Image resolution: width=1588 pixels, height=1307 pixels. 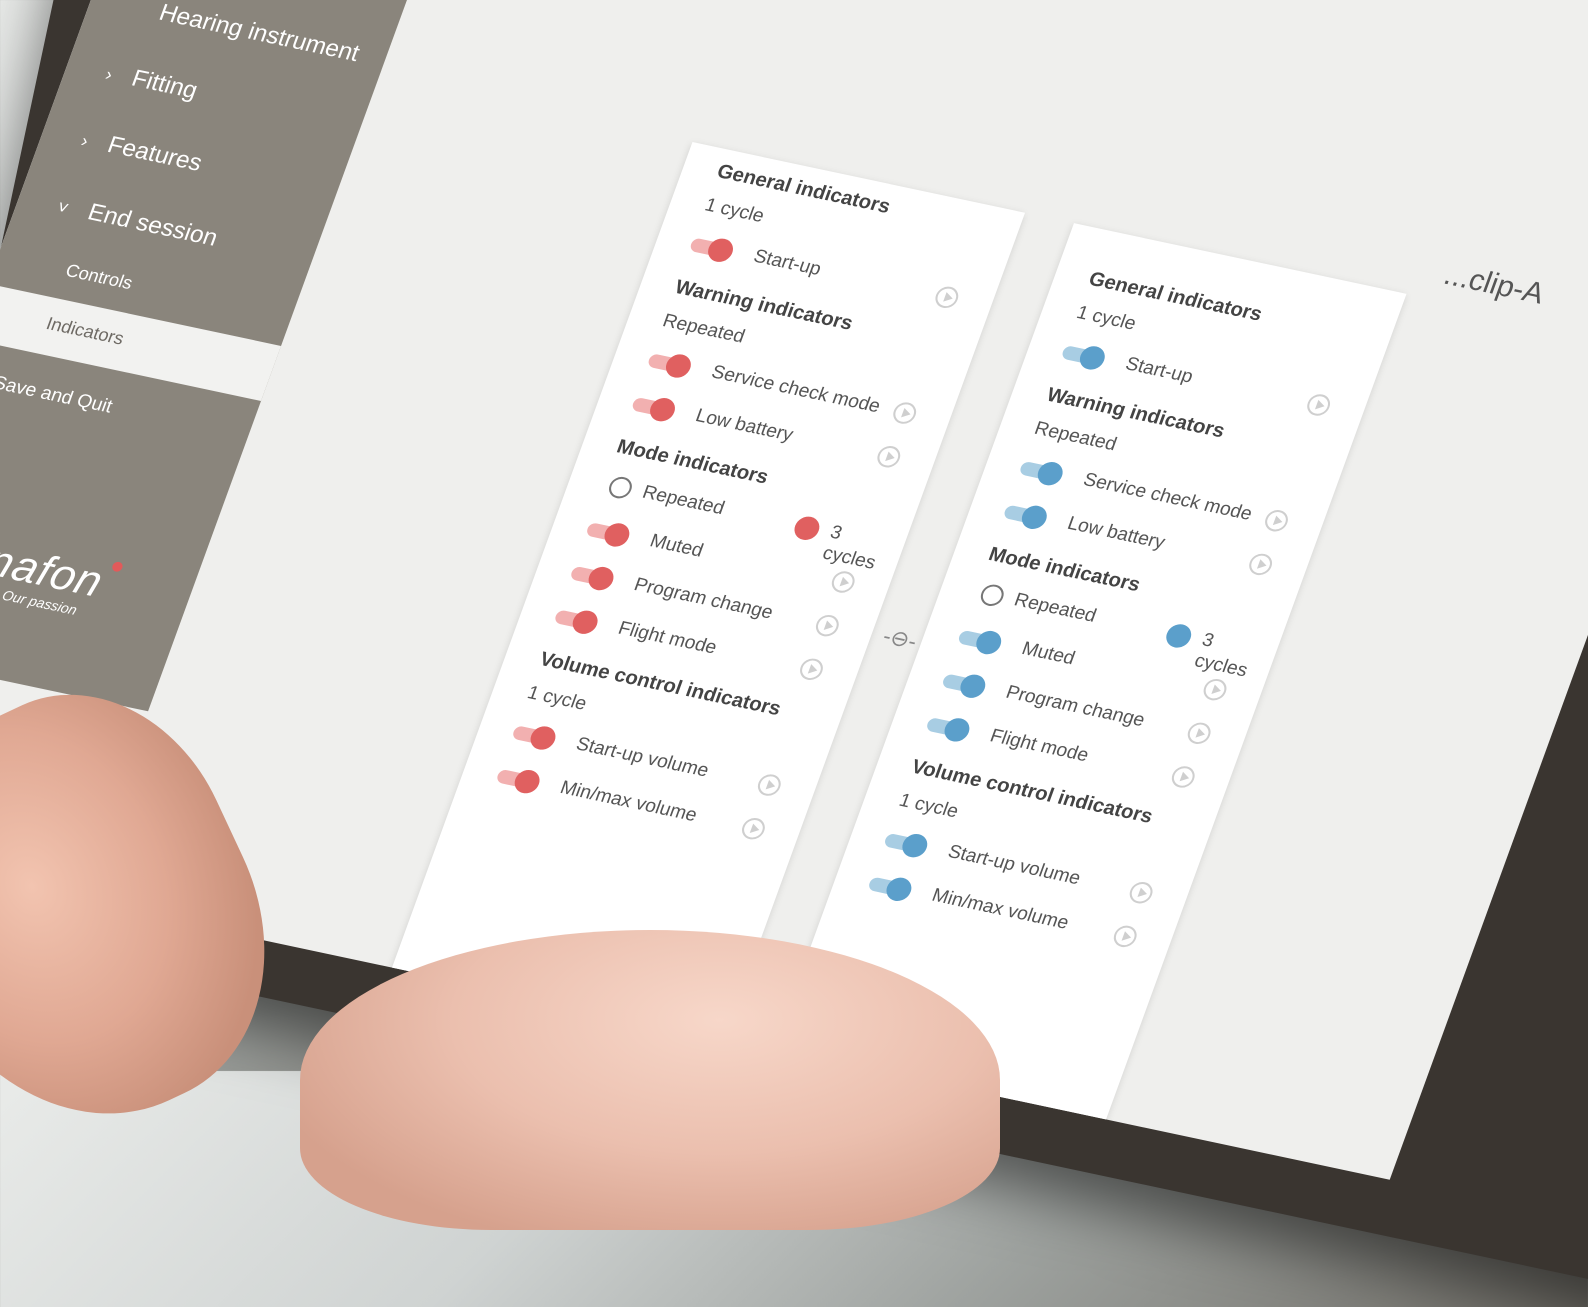 I want to click on window-title: ...clip-A, so click(x=1494, y=284).